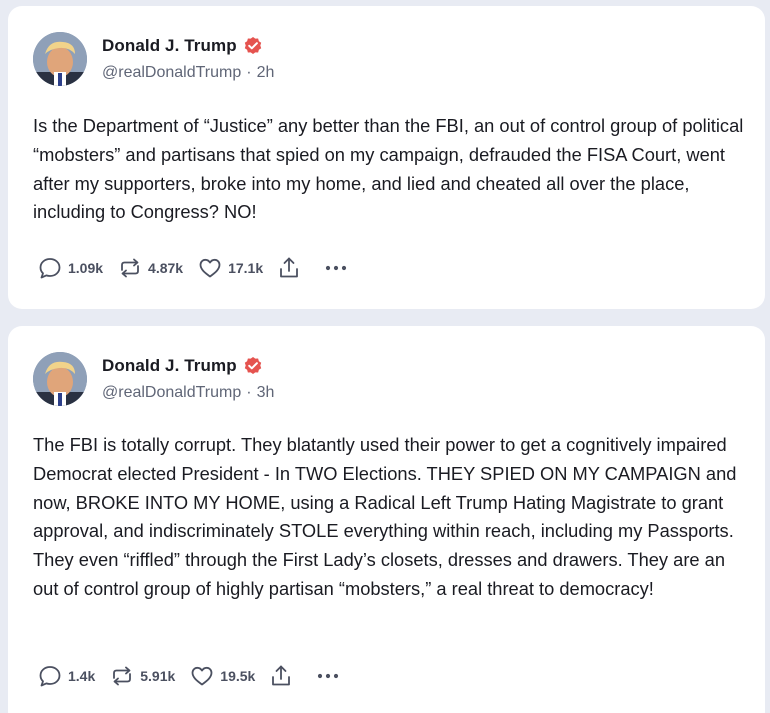 This screenshot has height=713, width=770. I want to click on repost-count: 5.91k, so click(158, 676).